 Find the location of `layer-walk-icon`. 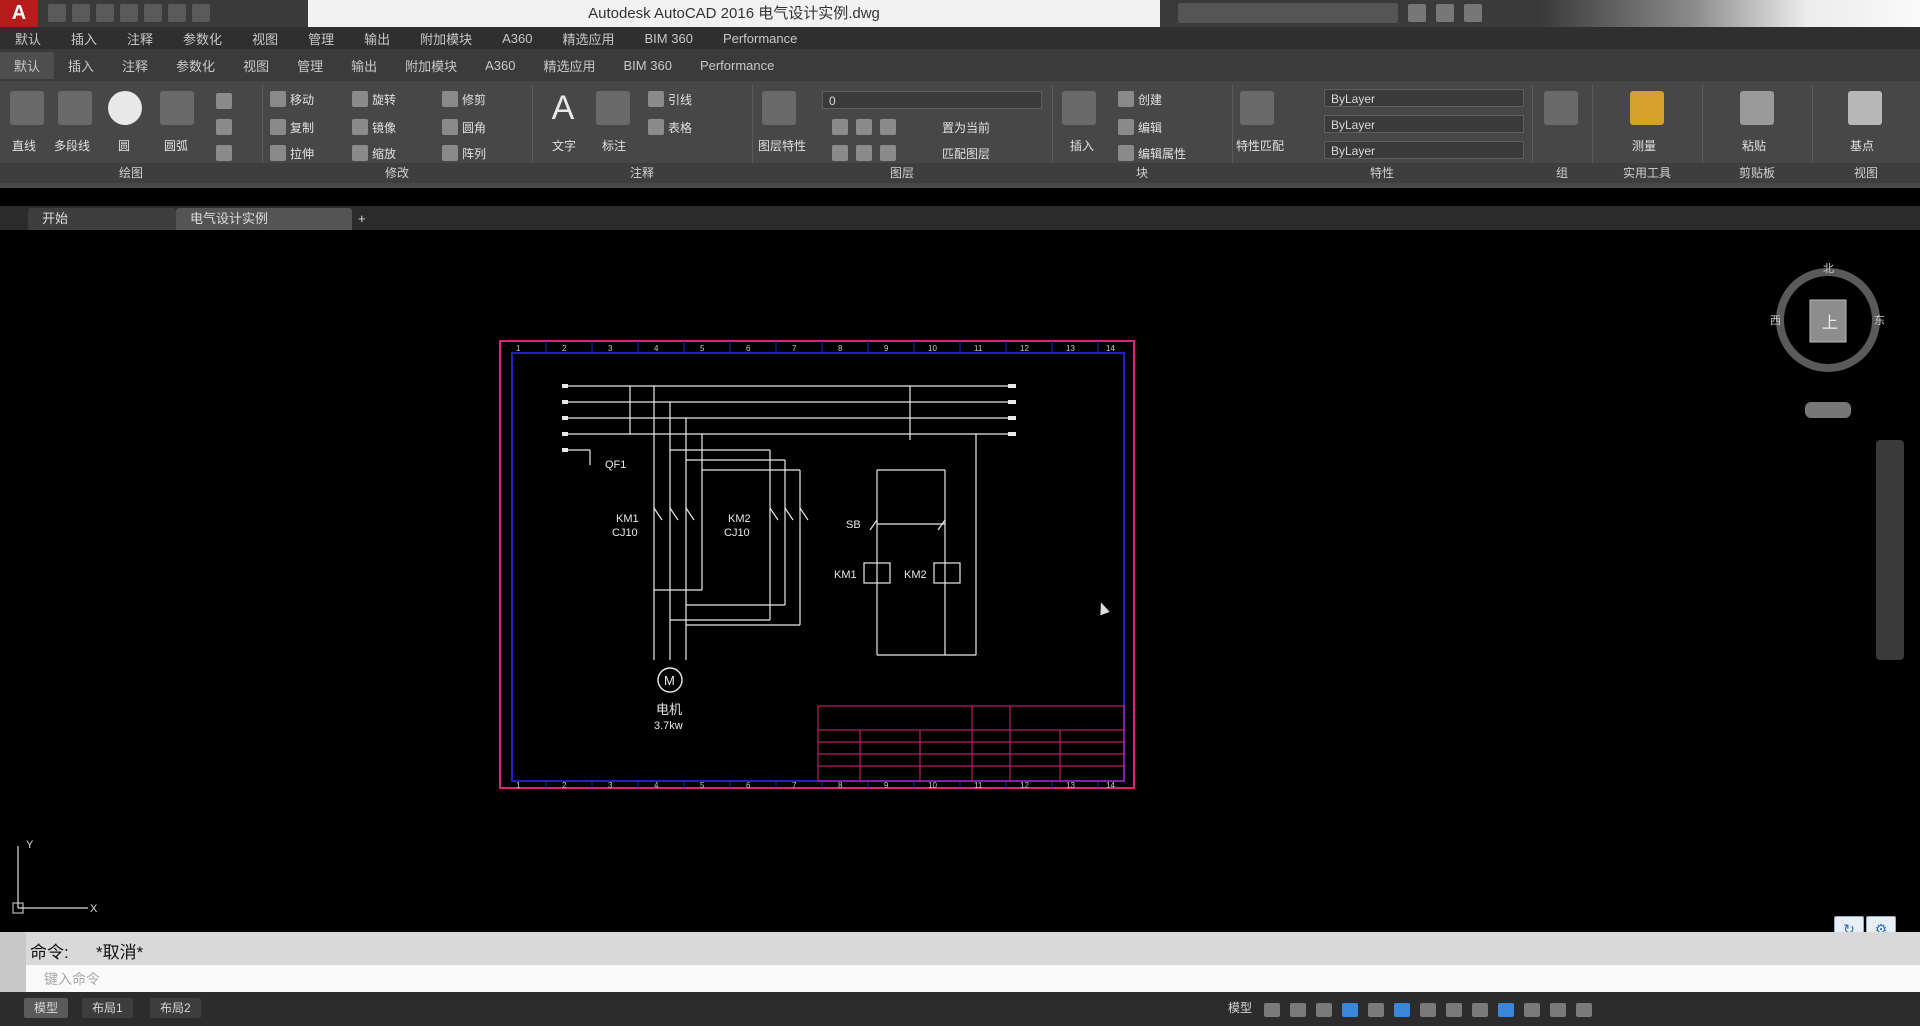

layer-walk-icon is located at coordinates (888, 153).